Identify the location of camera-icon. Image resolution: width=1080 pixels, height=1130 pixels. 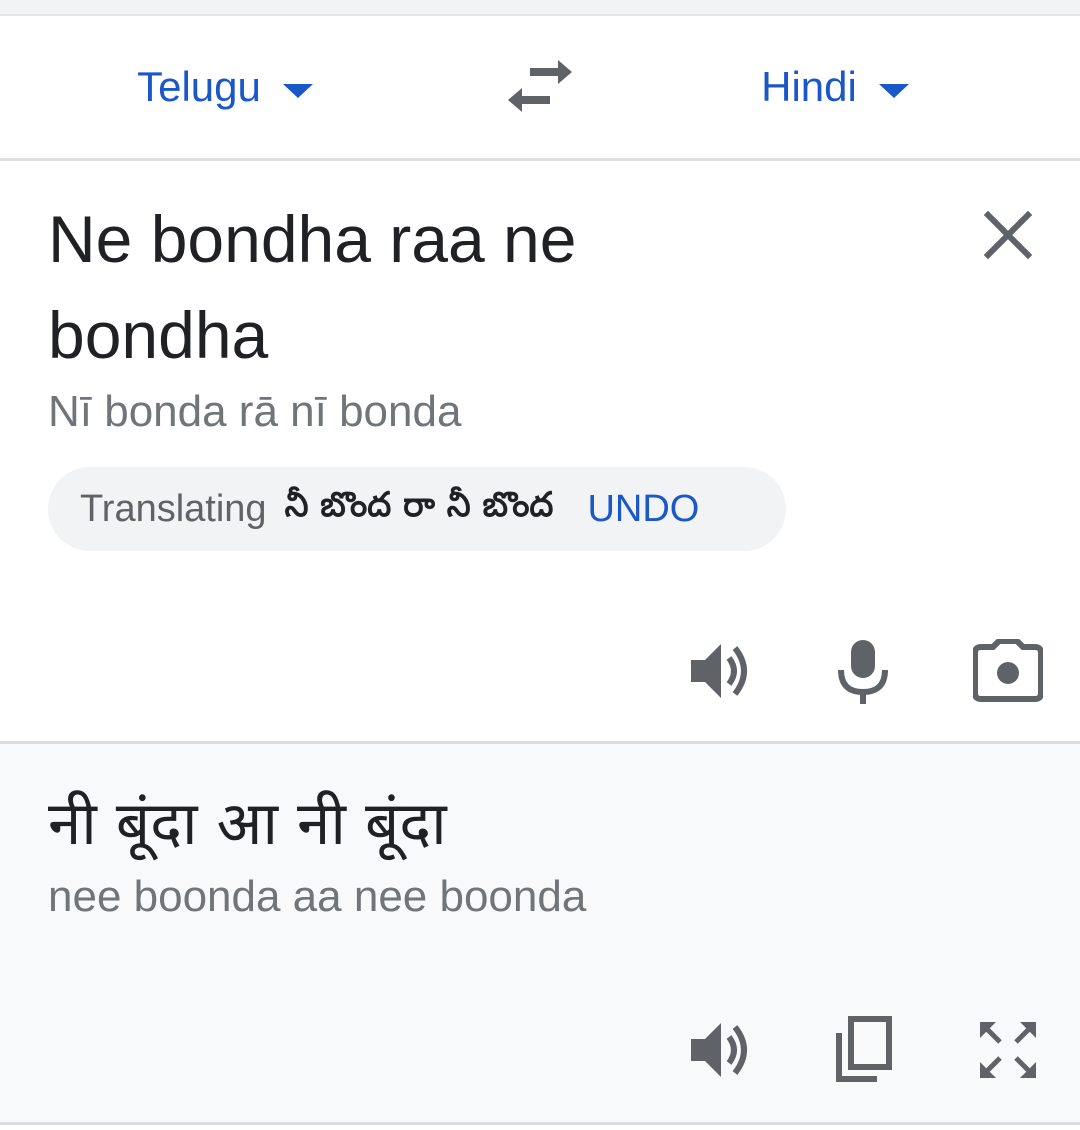
(1008, 670).